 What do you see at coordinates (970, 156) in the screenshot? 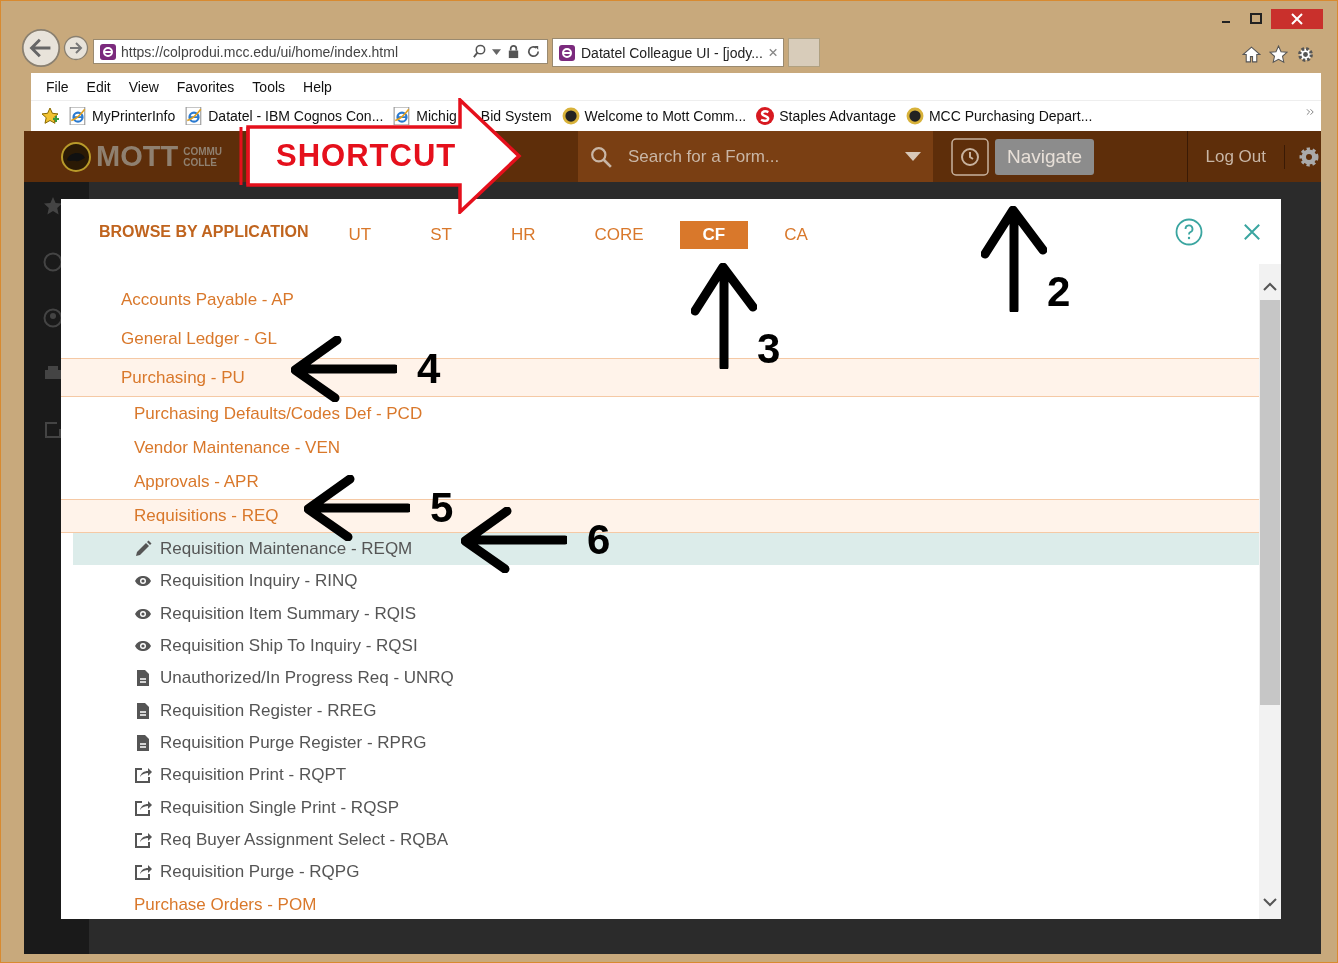
I see `history-button` at bounding box center [970, 156].